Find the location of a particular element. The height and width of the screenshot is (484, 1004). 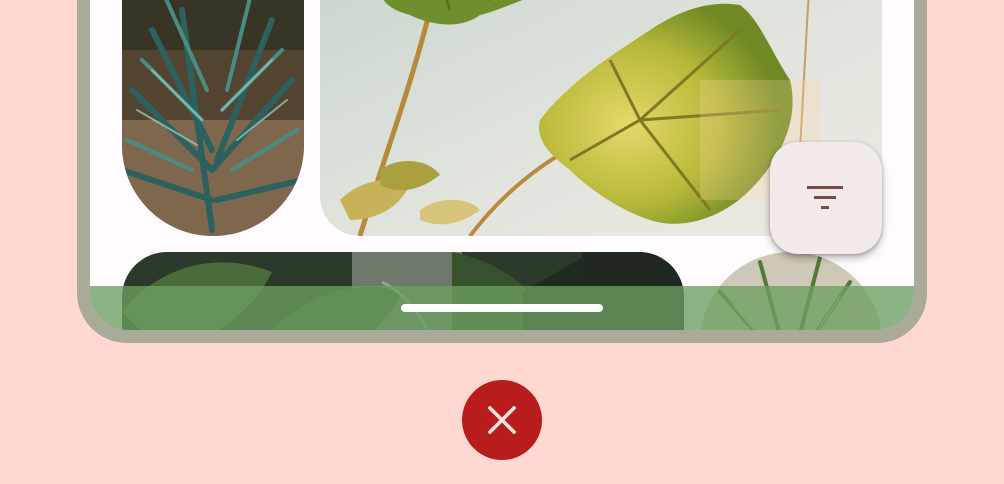

palm-plant-photo is located at coordinates (213, 118).